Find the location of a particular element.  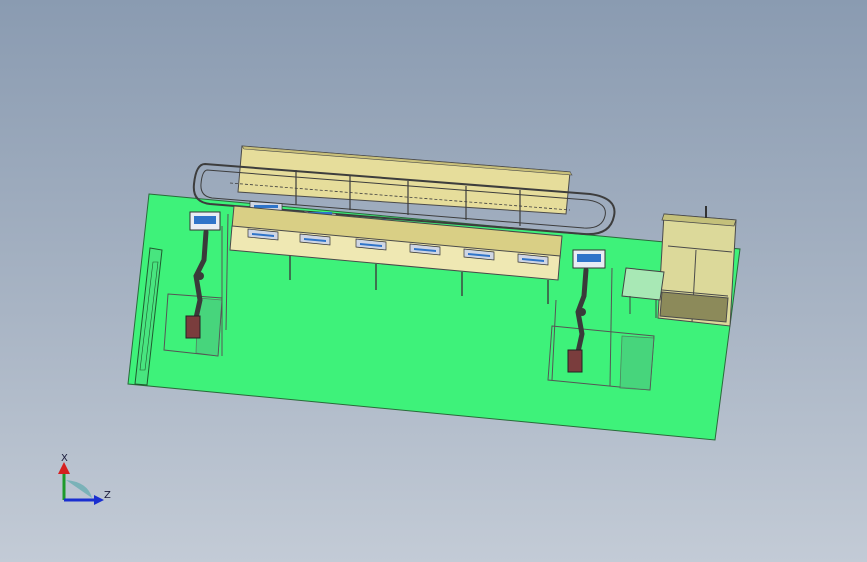

right-enclosure is located at coordinates (697, 266).